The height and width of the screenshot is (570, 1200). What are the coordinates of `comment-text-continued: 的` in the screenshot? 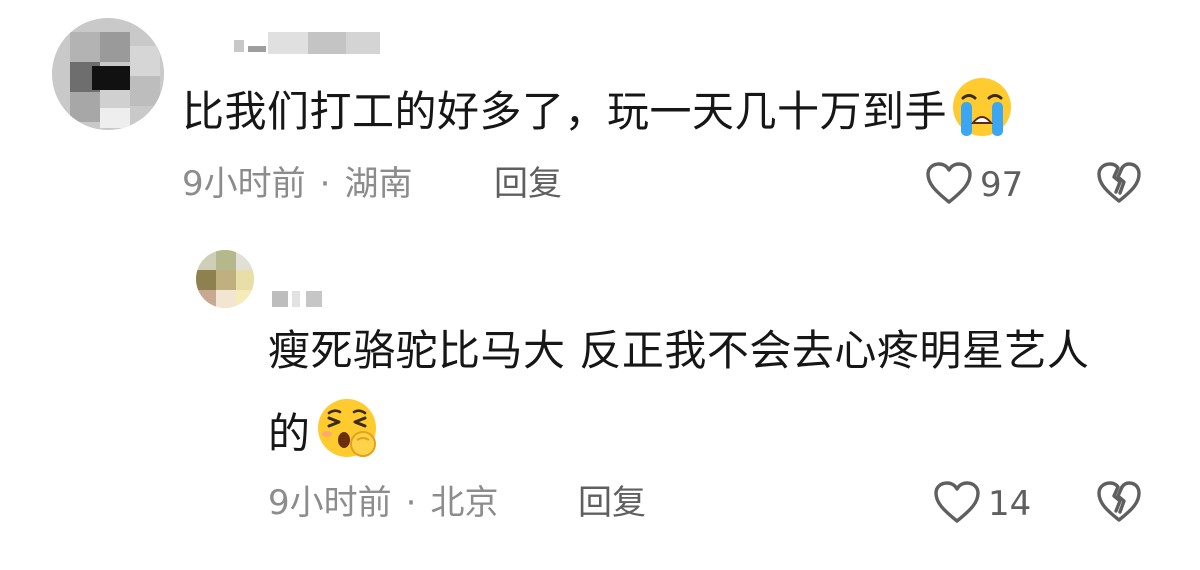 It's located at (323, 436).